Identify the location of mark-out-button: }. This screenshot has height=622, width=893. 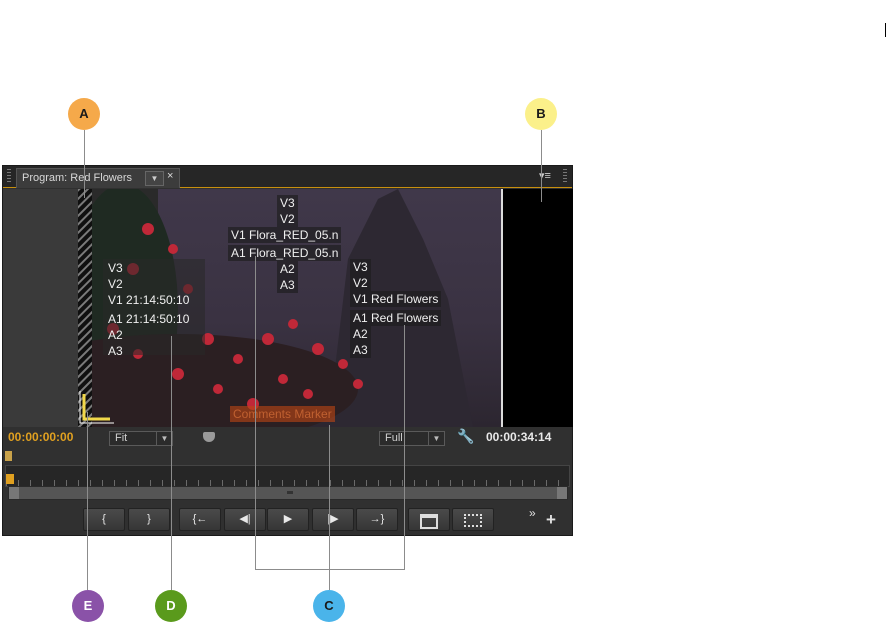
(149, 519).